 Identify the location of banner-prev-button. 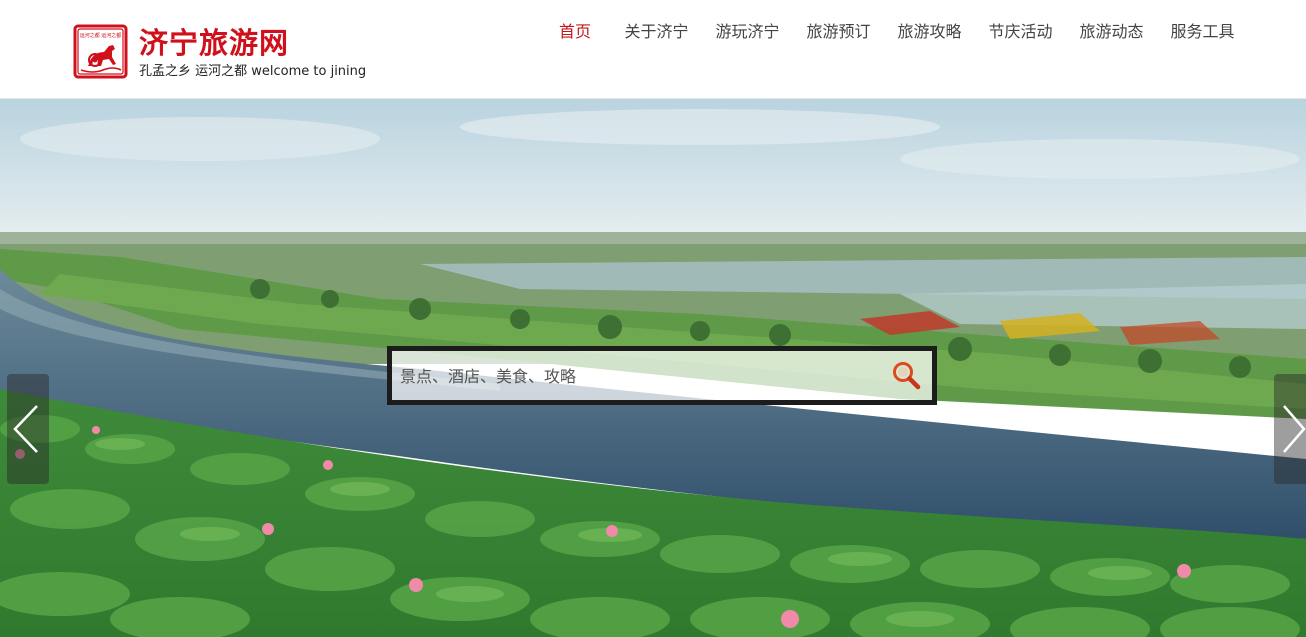
(28, 429).